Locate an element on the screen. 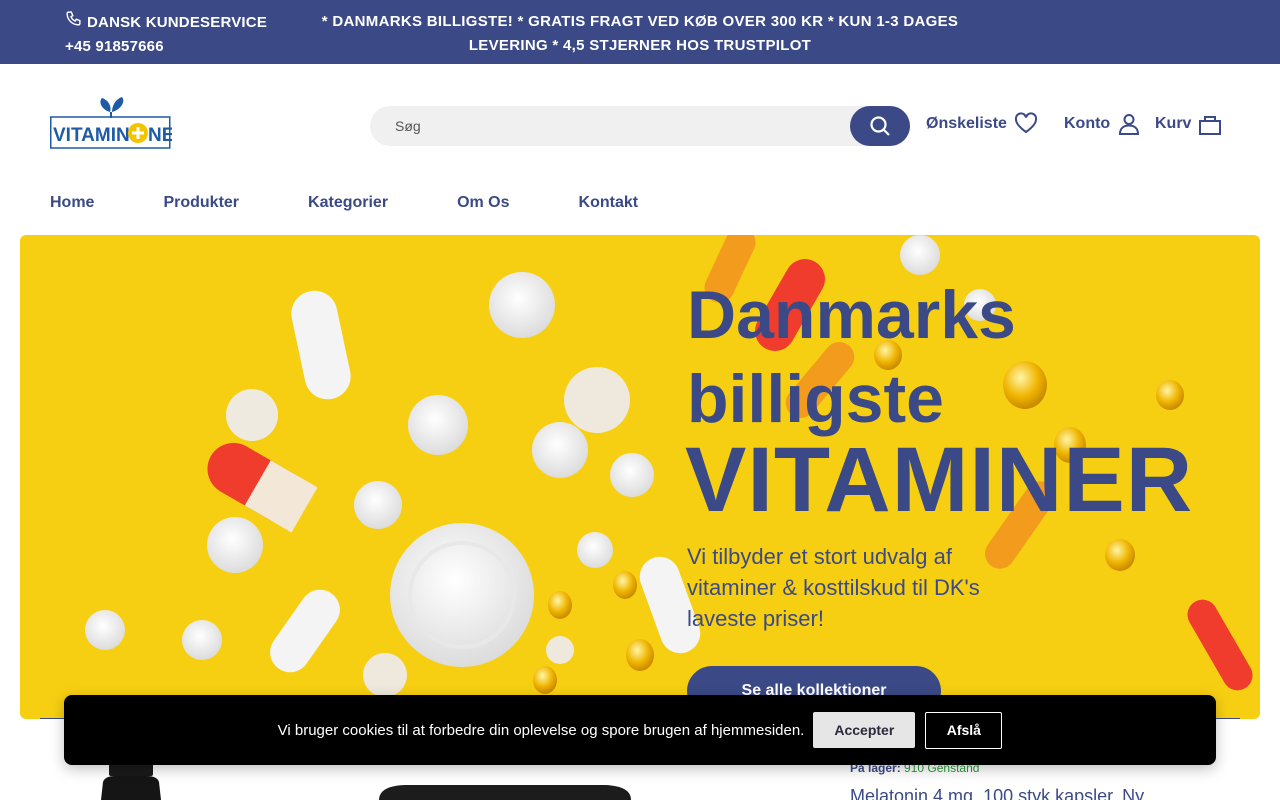 The height and width of the screenshot is (800, 1280). search-icon is located at coordinates (880, 126).